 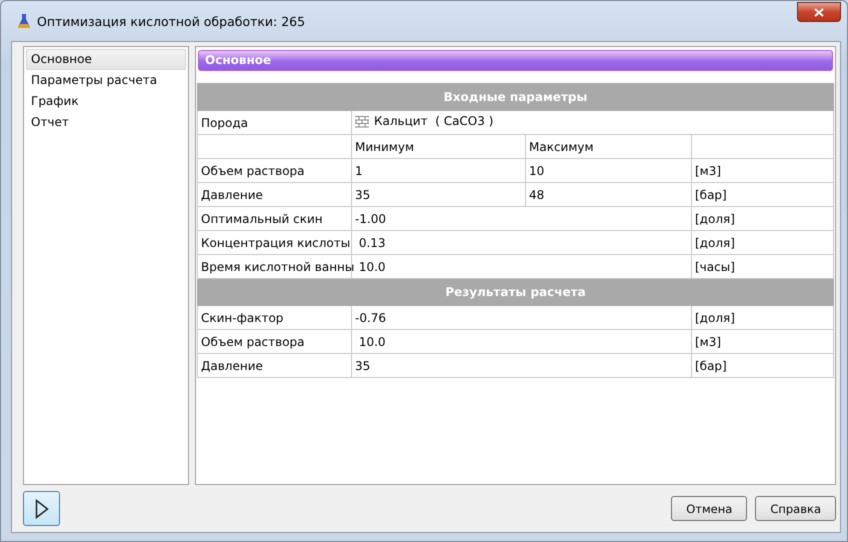 I want to click on table-cell: Оптимальный скин, so click(x=275, y=218).